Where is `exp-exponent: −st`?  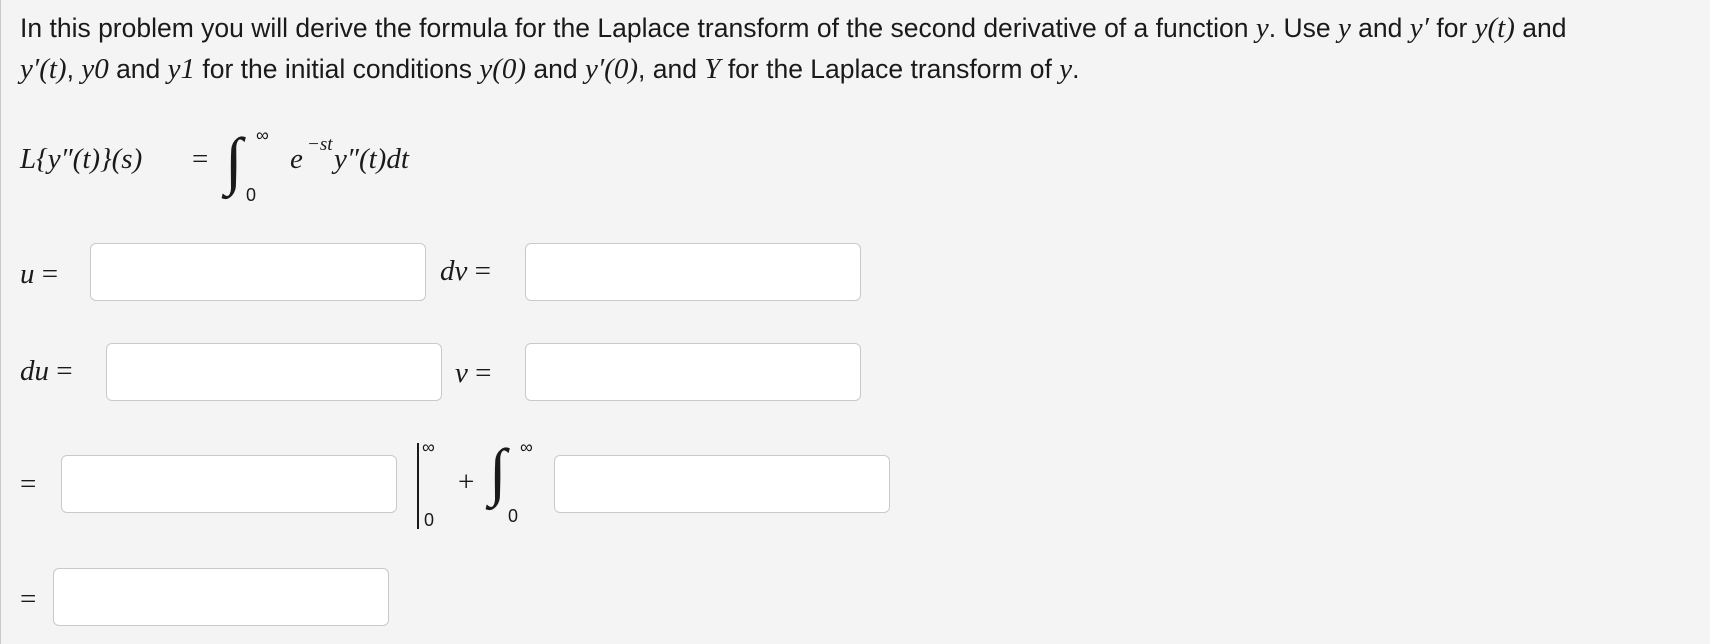
exp-exponent: −st is located at coordinates (320, 144).